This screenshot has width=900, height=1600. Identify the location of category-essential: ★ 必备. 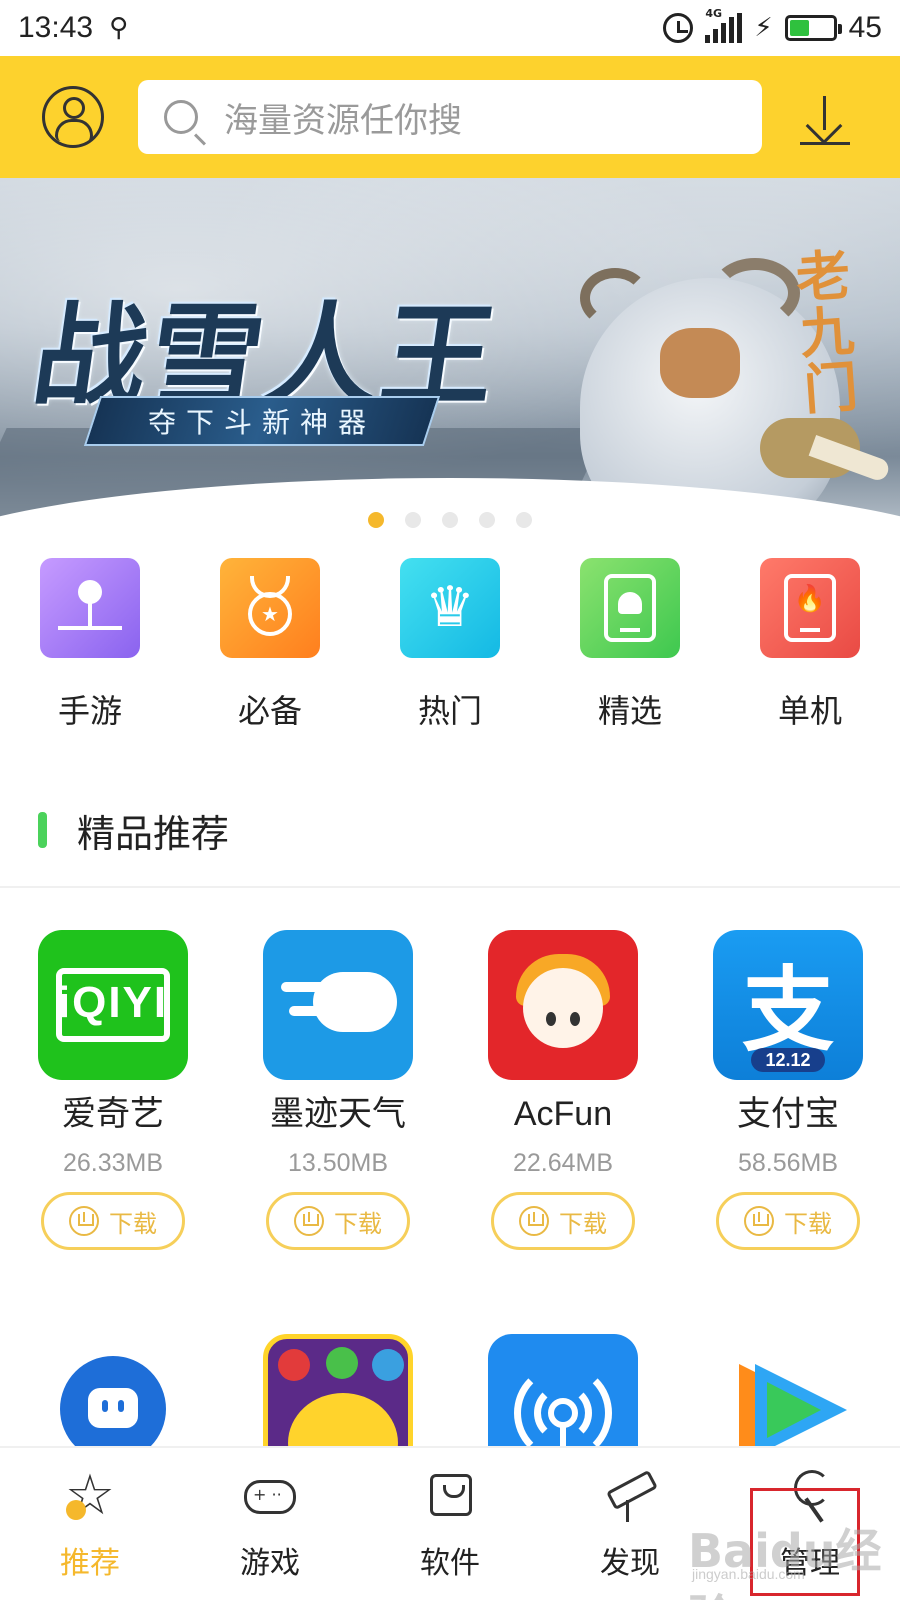
(270, 645).